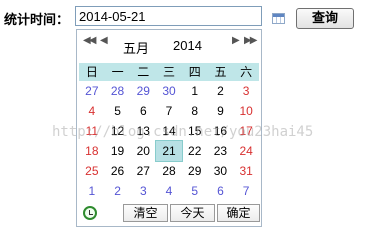 The width and height of the screenshot is (379, 244). What do you see at coordinates (118, 171) in the screenshot?
I see `calendar-day: 26` at bounding box center [118, 171].